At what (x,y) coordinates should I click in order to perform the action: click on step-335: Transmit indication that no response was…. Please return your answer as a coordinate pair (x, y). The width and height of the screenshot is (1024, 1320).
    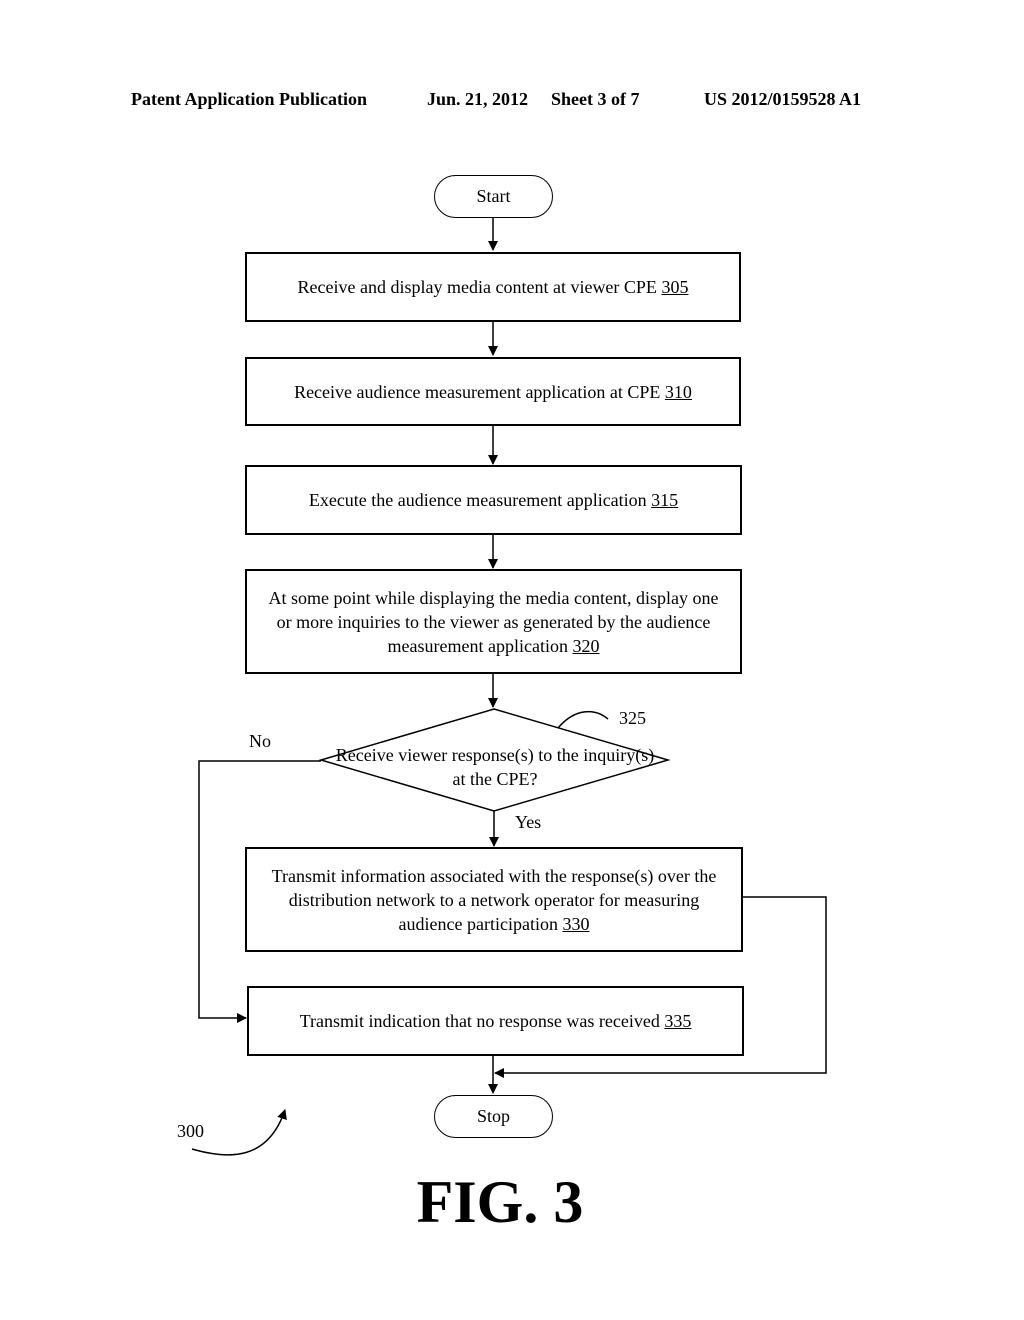
    Looking at the image, I should click on (495, 1021).